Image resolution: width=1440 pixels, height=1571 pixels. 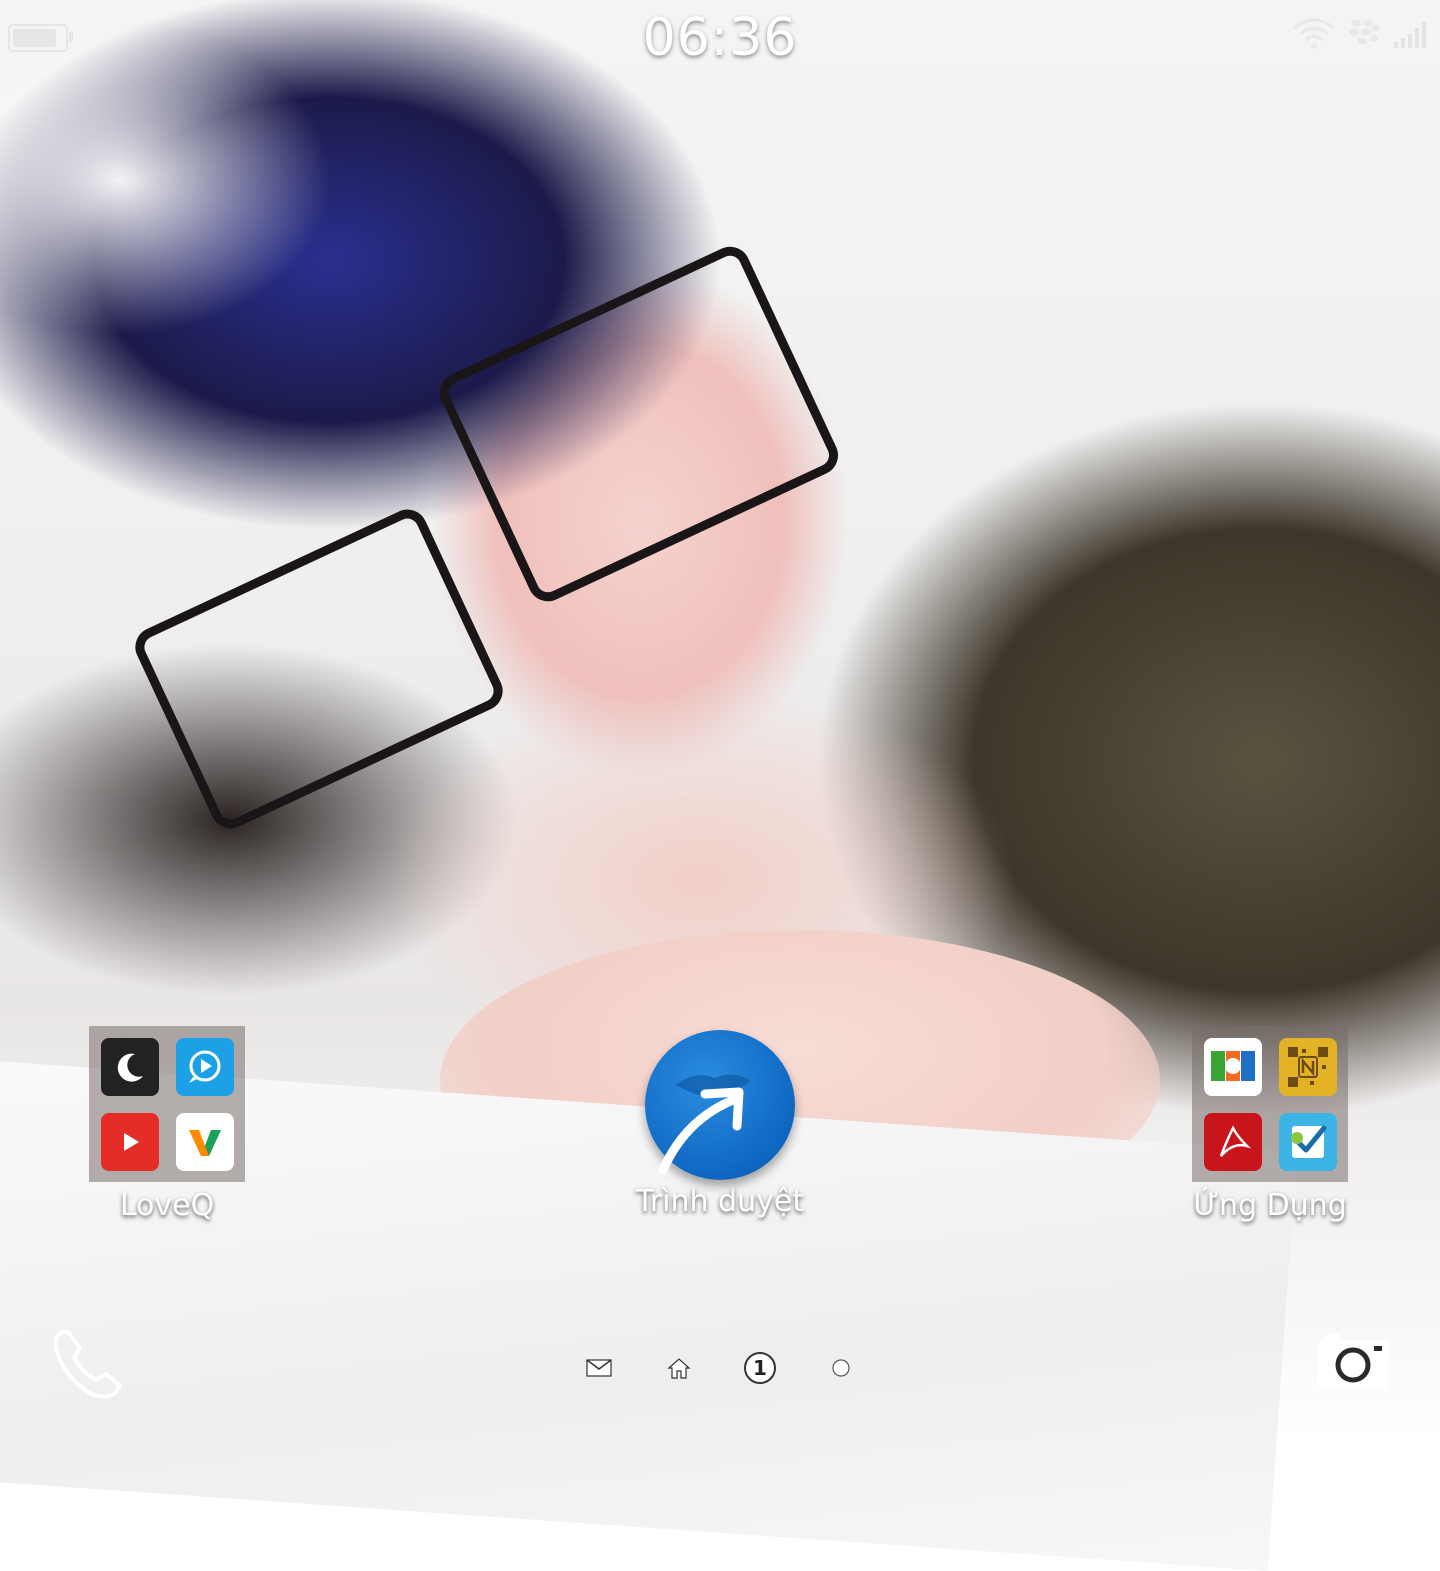 What do you see at coordinates (167, 1205) in the screenshot?
I see `folder-loveq-label: LoveQ` at bounding box center [167, 1205].